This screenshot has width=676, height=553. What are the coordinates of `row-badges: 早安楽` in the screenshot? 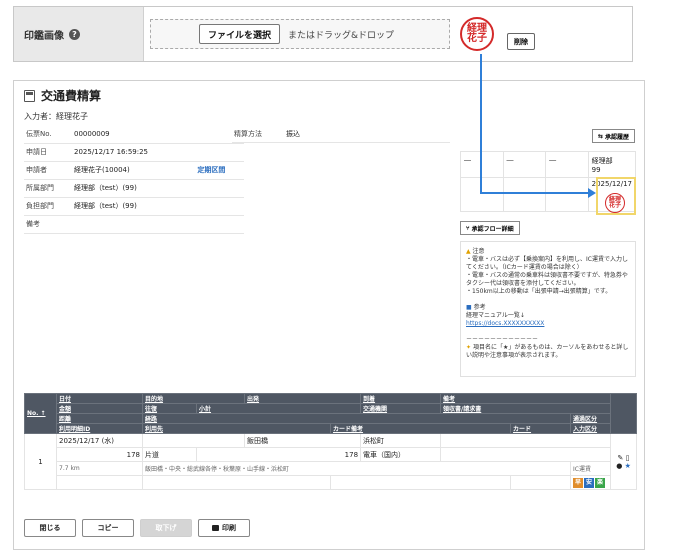 It's located at (591, 482).